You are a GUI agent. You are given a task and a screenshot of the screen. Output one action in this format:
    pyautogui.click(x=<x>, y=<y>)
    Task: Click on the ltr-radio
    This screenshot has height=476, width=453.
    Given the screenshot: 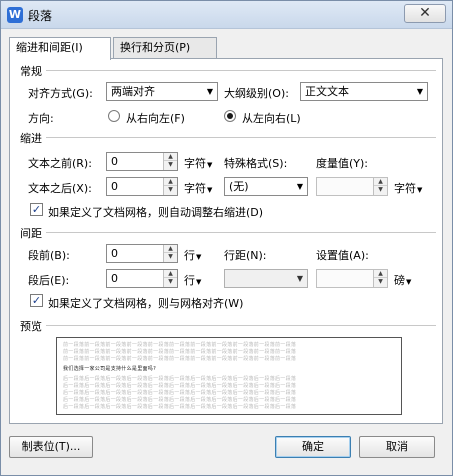 What is the action you would take?
    pyautogui.click(x=230, y=116)
    